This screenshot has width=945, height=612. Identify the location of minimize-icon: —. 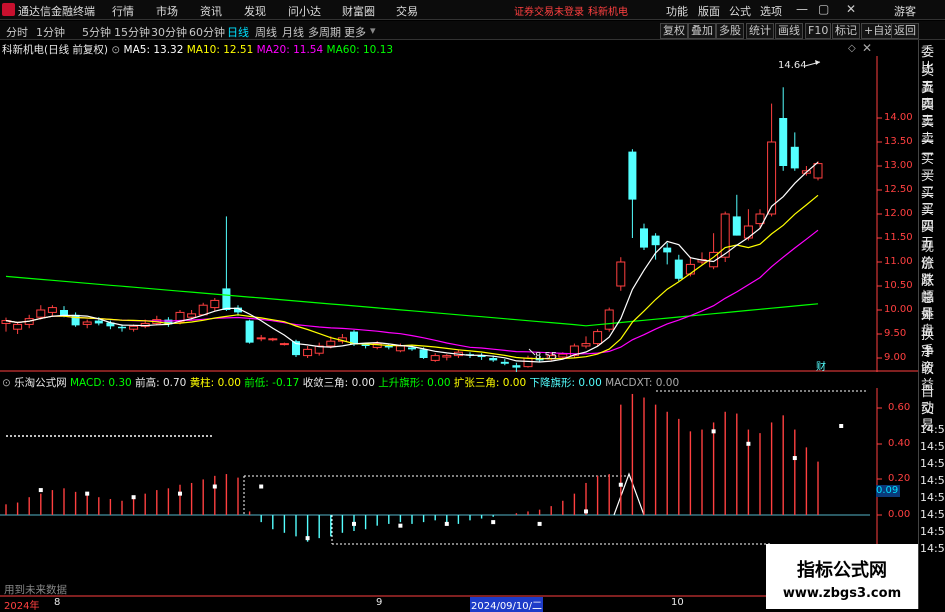
(802, 9).